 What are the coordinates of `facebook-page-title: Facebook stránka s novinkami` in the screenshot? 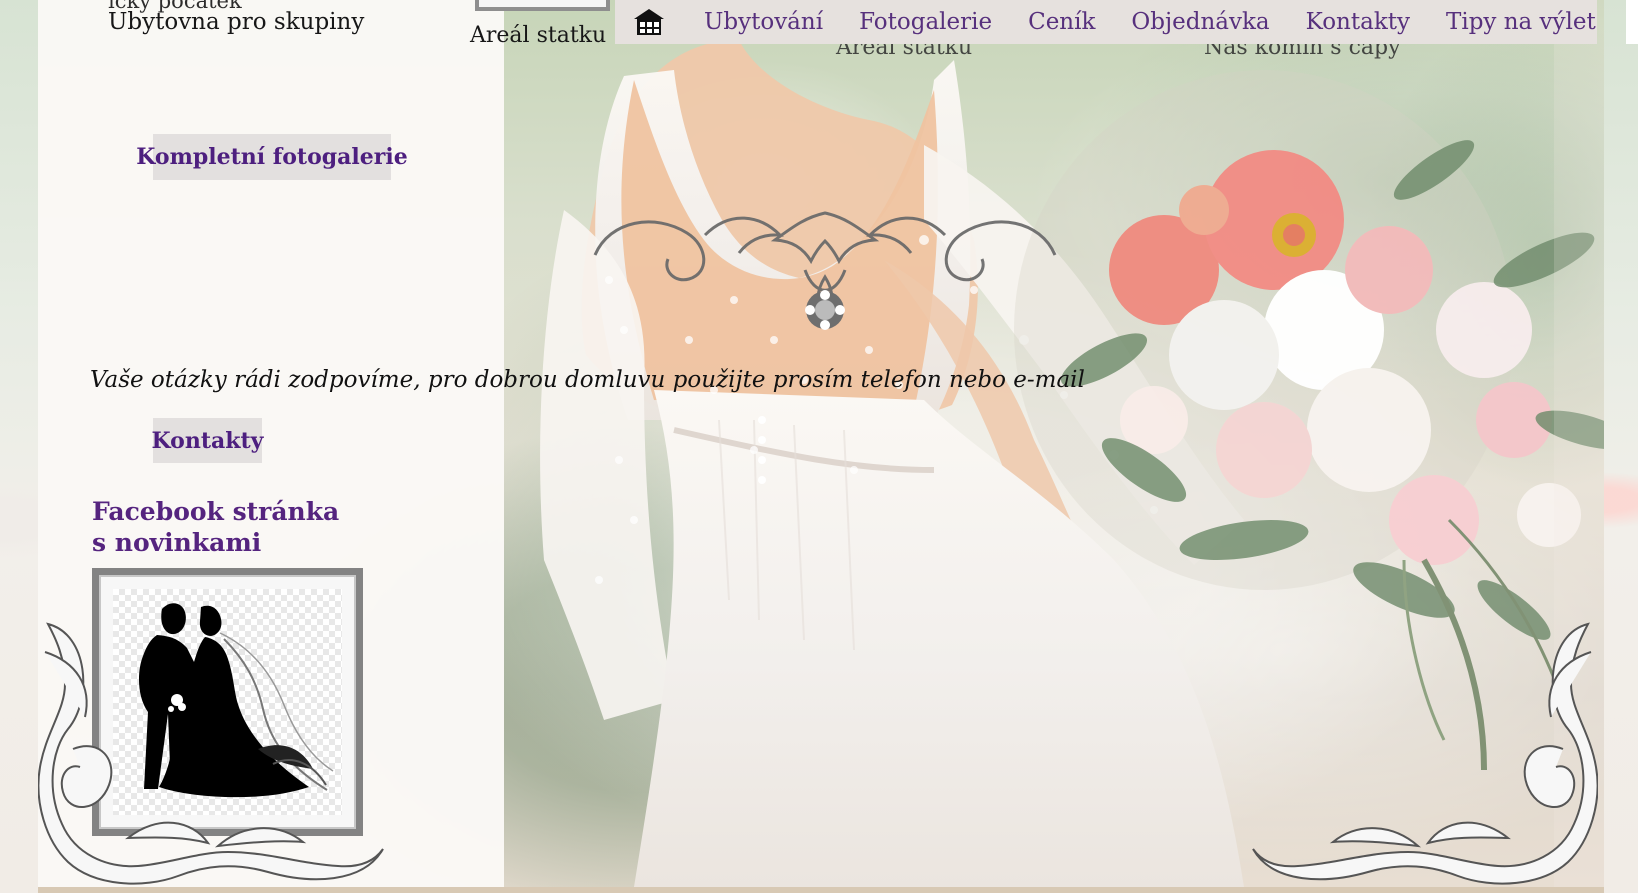 It's located at (215, 527).